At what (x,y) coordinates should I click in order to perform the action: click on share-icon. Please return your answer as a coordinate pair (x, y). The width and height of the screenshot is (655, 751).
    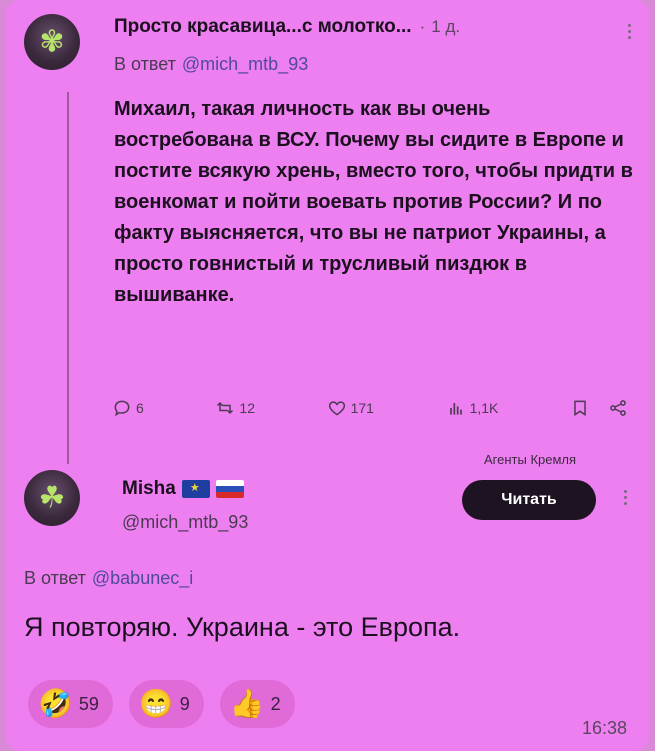
    Looking at the image, I should click on (618, 408).